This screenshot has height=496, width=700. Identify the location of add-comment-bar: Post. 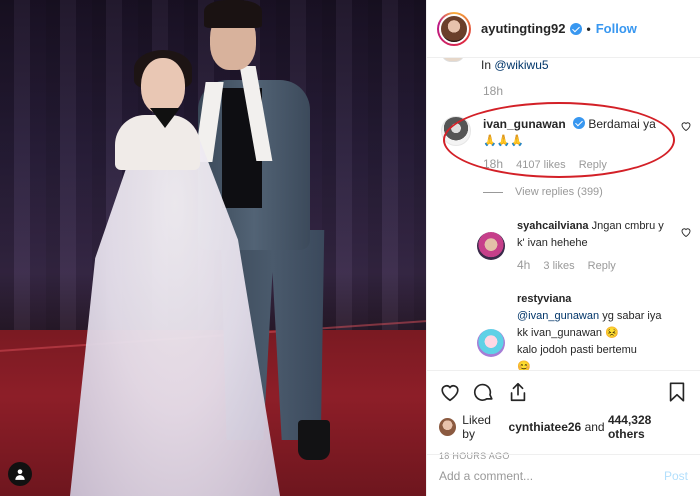
(563, 475).